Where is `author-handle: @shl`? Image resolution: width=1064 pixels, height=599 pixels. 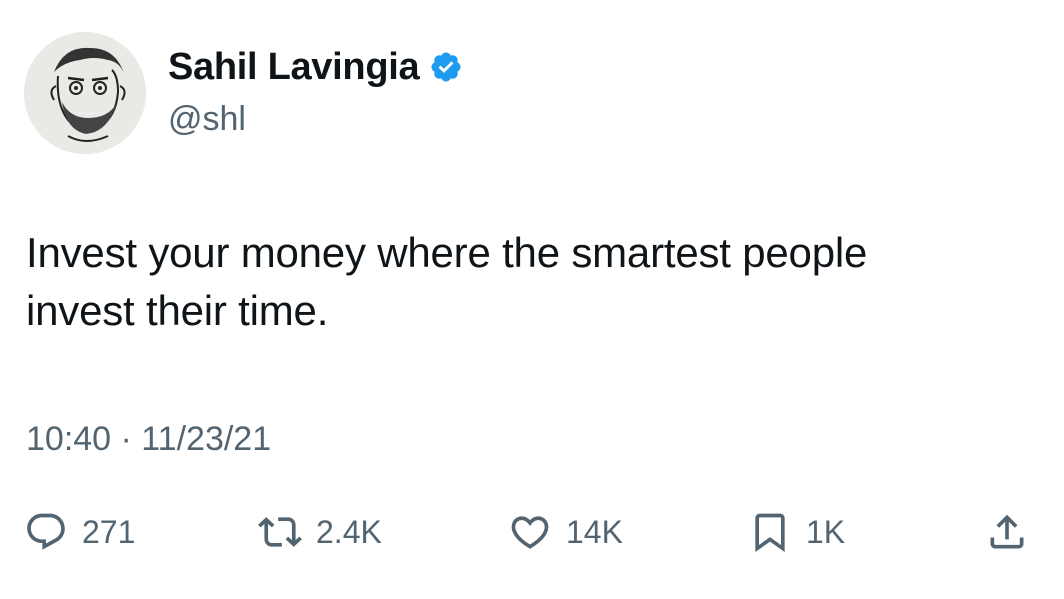
author-handle: @shl is located at coordinates (207, 119).